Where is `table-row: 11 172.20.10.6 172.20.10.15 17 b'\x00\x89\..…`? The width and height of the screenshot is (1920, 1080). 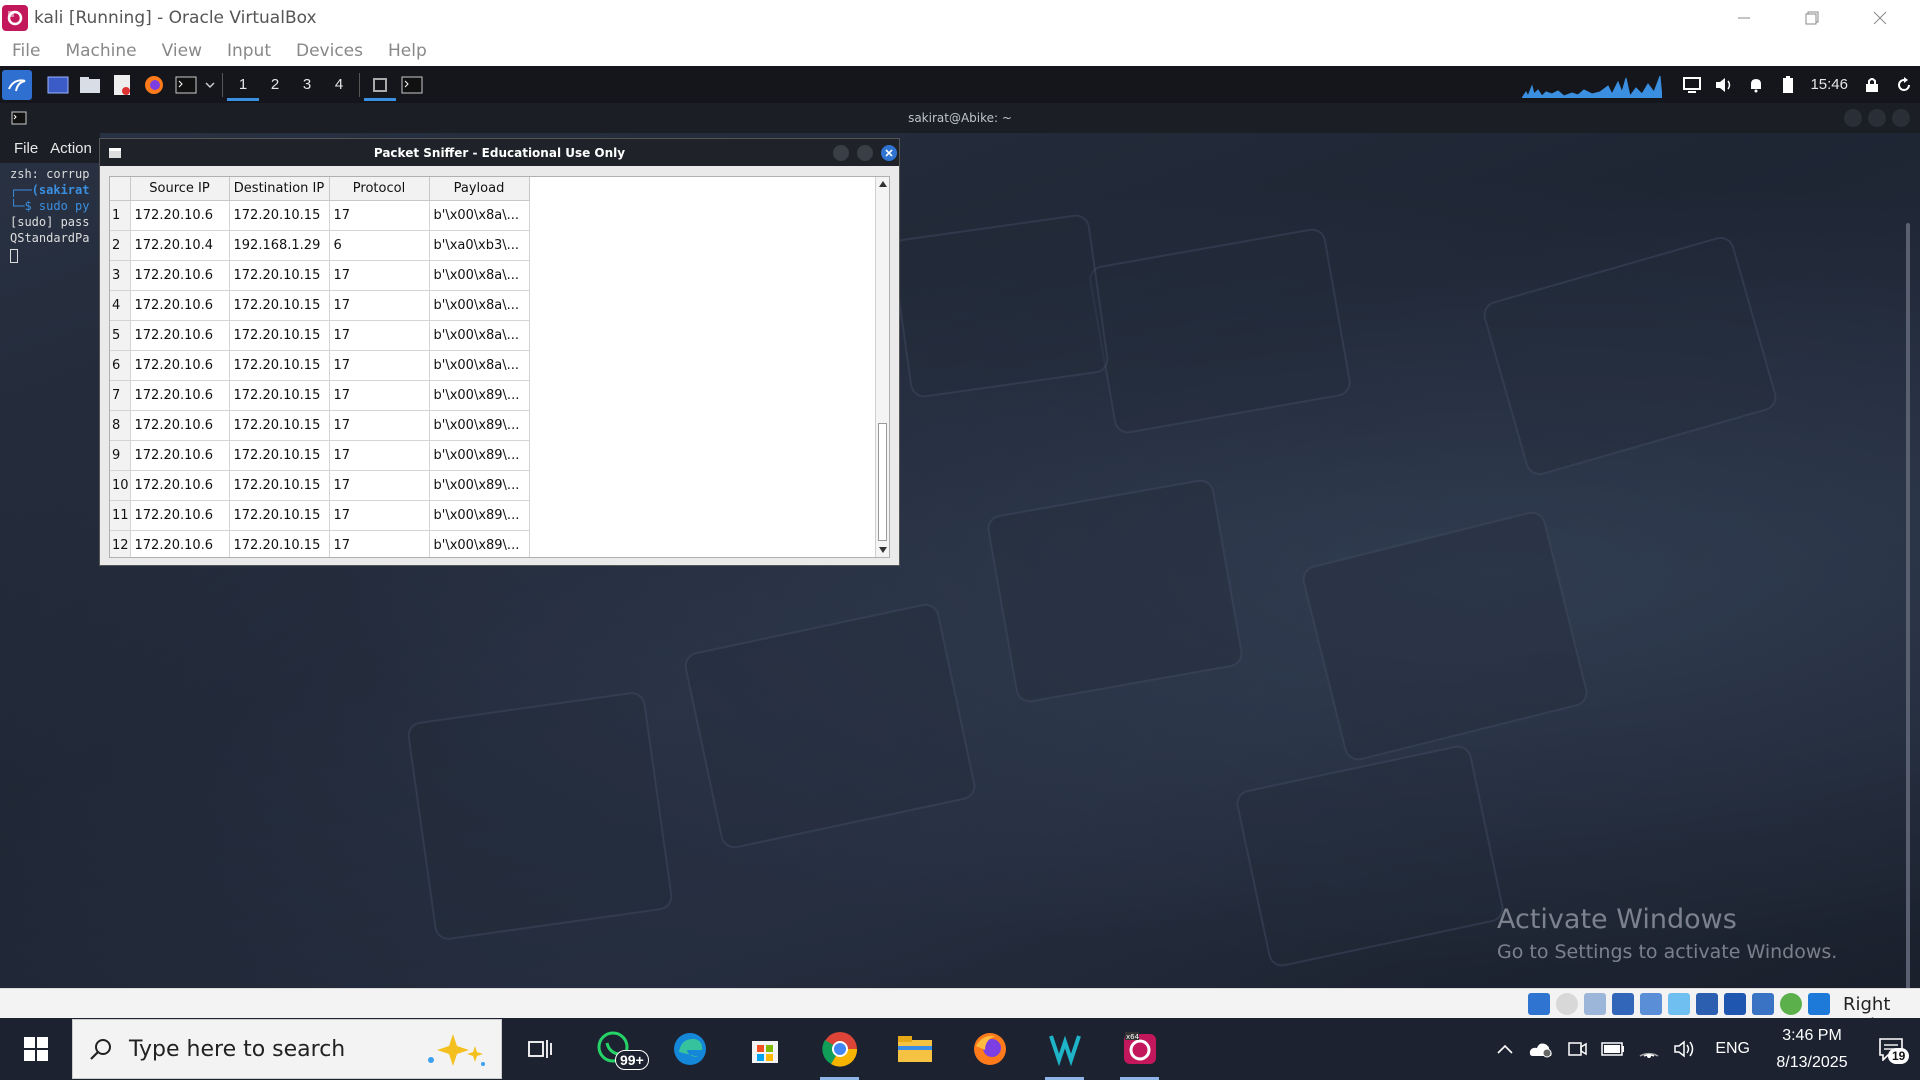
table-row: 11 172.20.10.6 172.20.10.15 17 b'\x00\x89\..… is located at coordinates (320, 515).